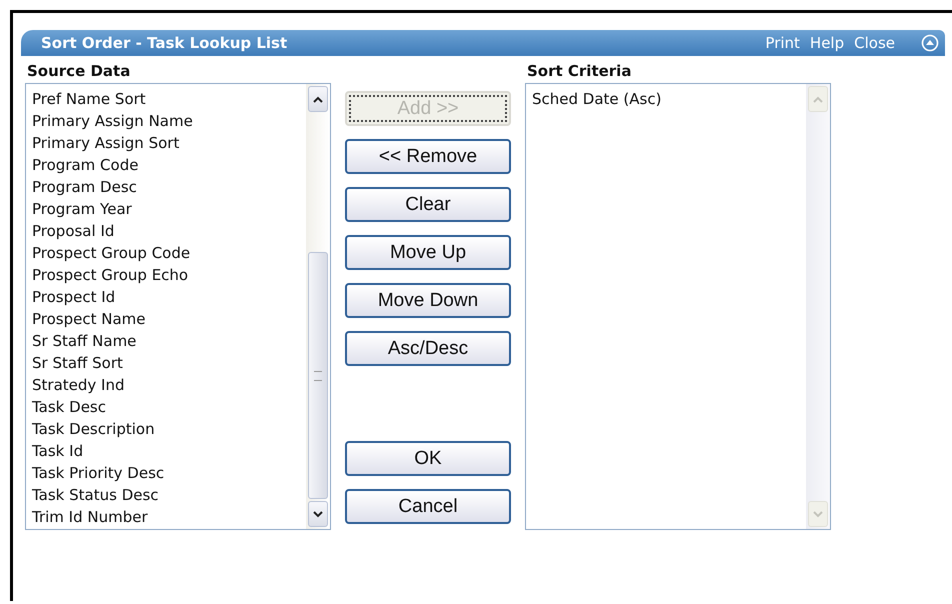 Image resolution: width=952 pixels, height=604 pixels. I want to click on scroll-thumb, so click(318, 375).